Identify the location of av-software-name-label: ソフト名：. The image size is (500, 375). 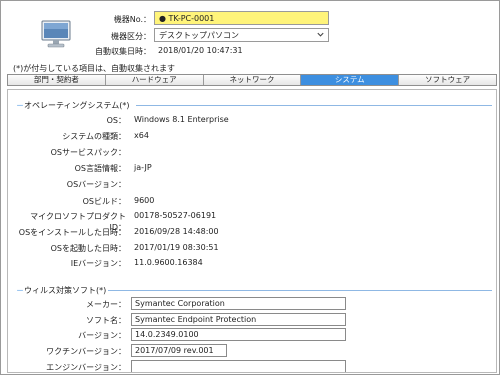
(106, 320).